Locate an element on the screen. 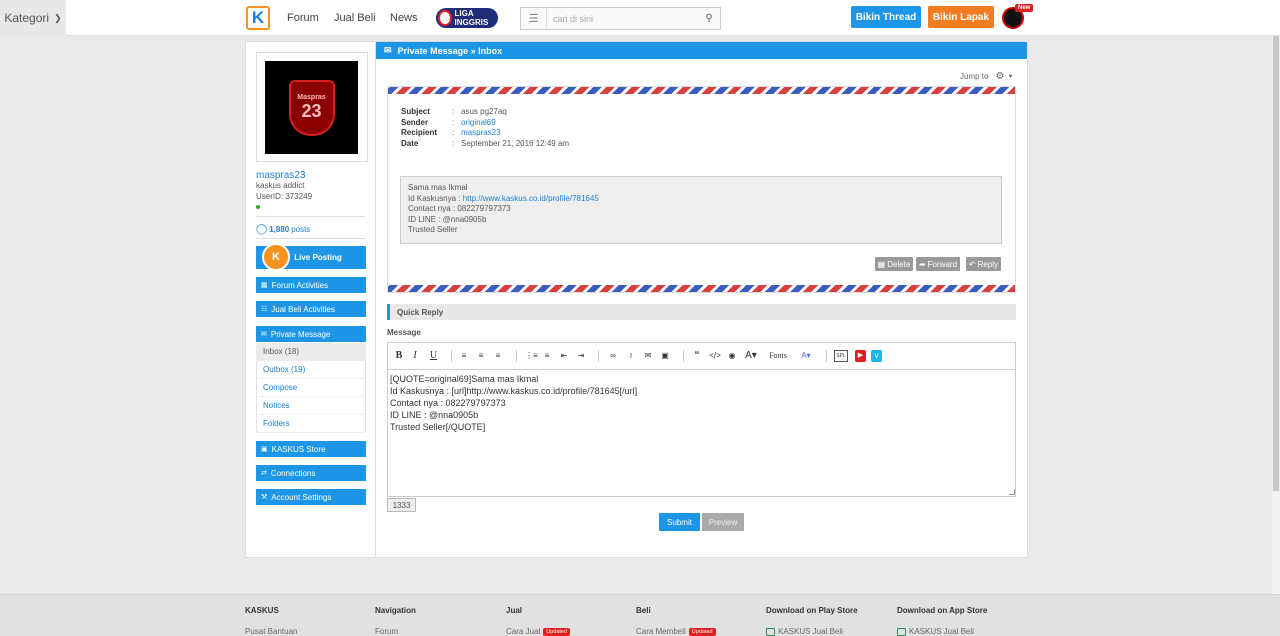 The width and height of the screenshot is (1280, 636). store-icon: ▣ is located at coordinates (264, 449).